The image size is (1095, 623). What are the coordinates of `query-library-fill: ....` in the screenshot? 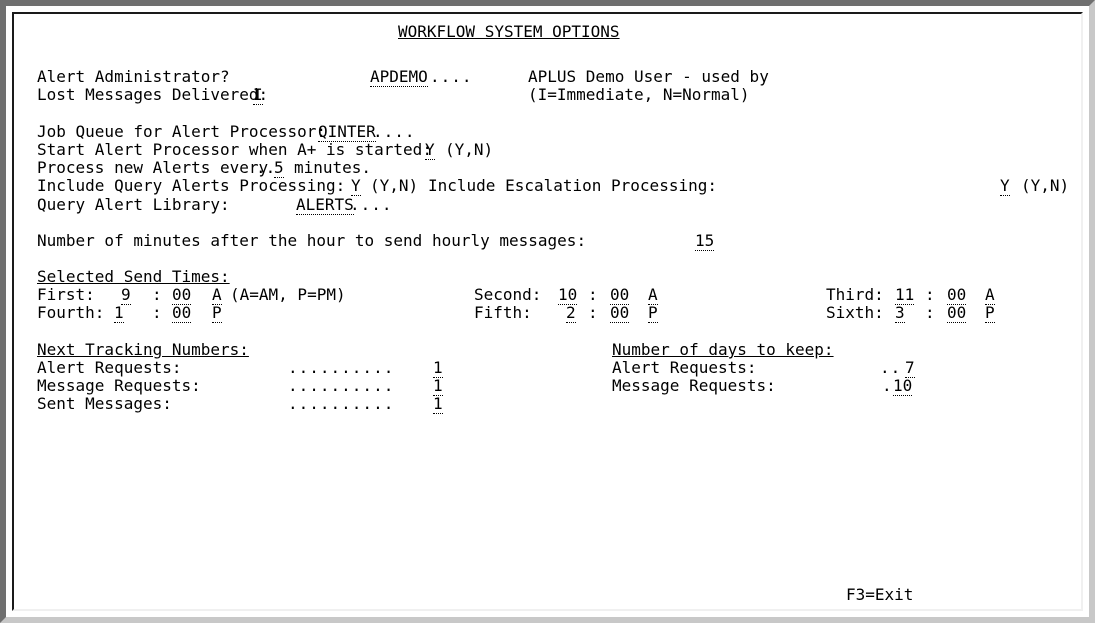 It's located at (371, 204).